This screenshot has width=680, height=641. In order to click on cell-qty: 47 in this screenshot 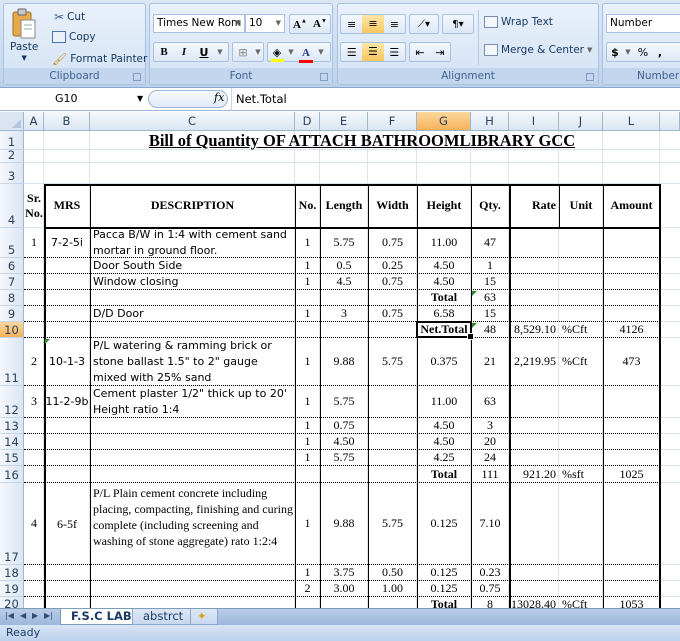, I will do `click(490, 242)`.